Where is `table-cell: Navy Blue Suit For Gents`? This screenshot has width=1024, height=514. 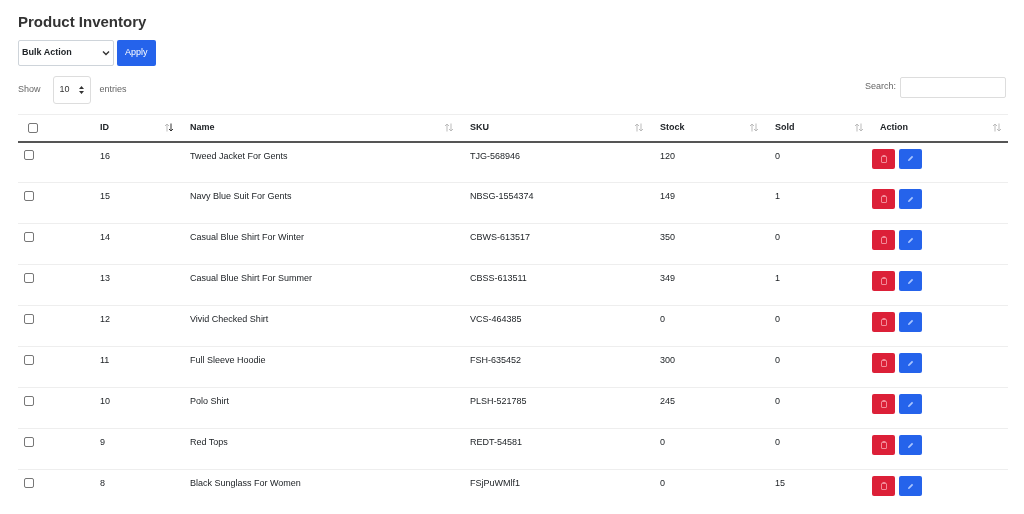
table-cell: Navy Blue Suit For Gents is located at coordinates (241, 196).